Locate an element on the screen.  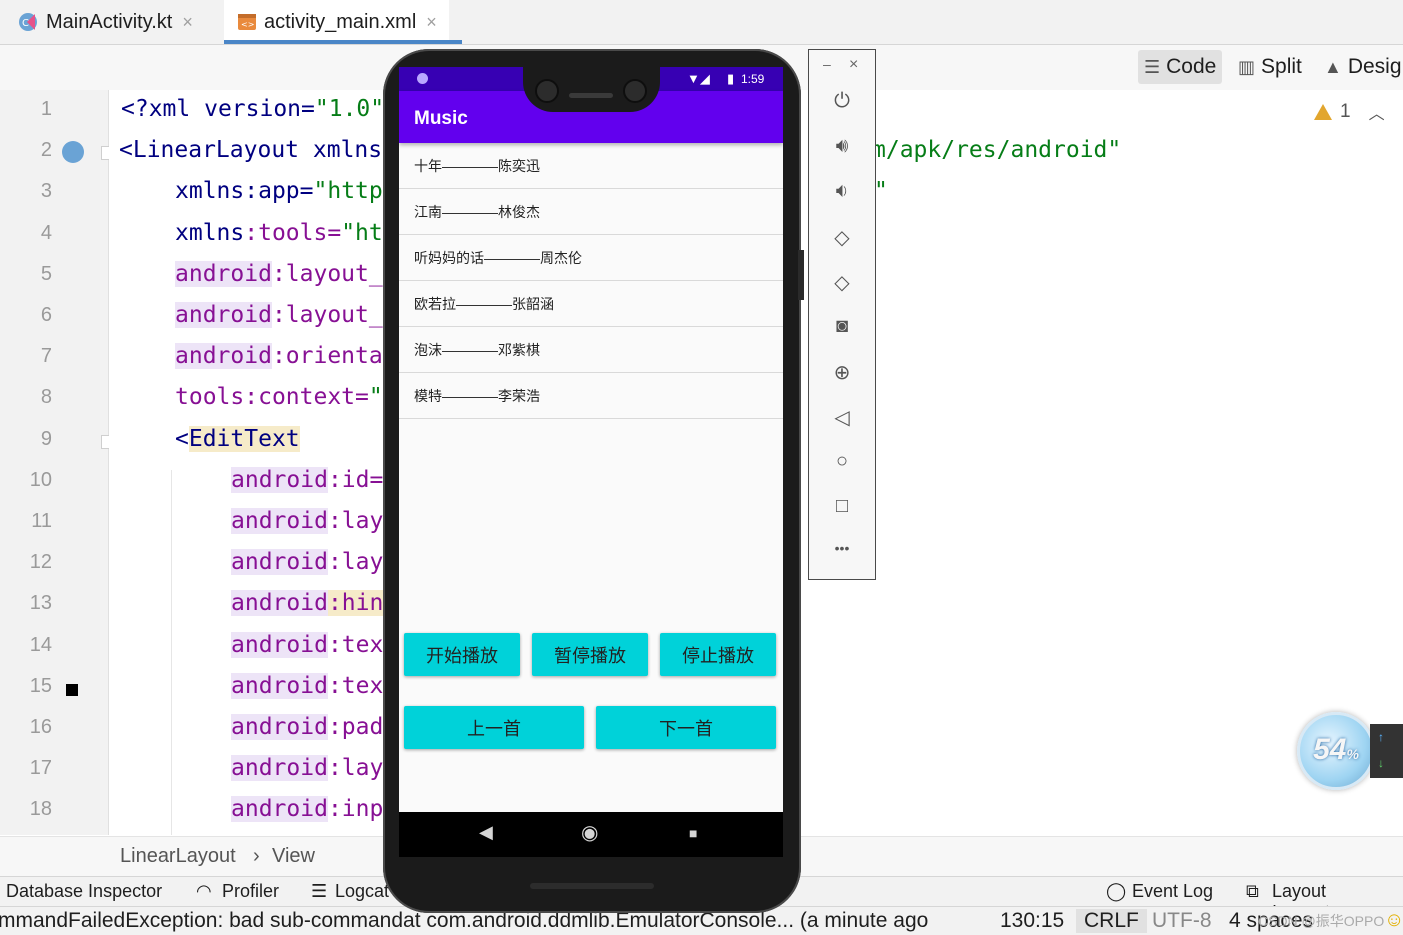
xml-layout-icon: <> is located at coordinates (247, 22).